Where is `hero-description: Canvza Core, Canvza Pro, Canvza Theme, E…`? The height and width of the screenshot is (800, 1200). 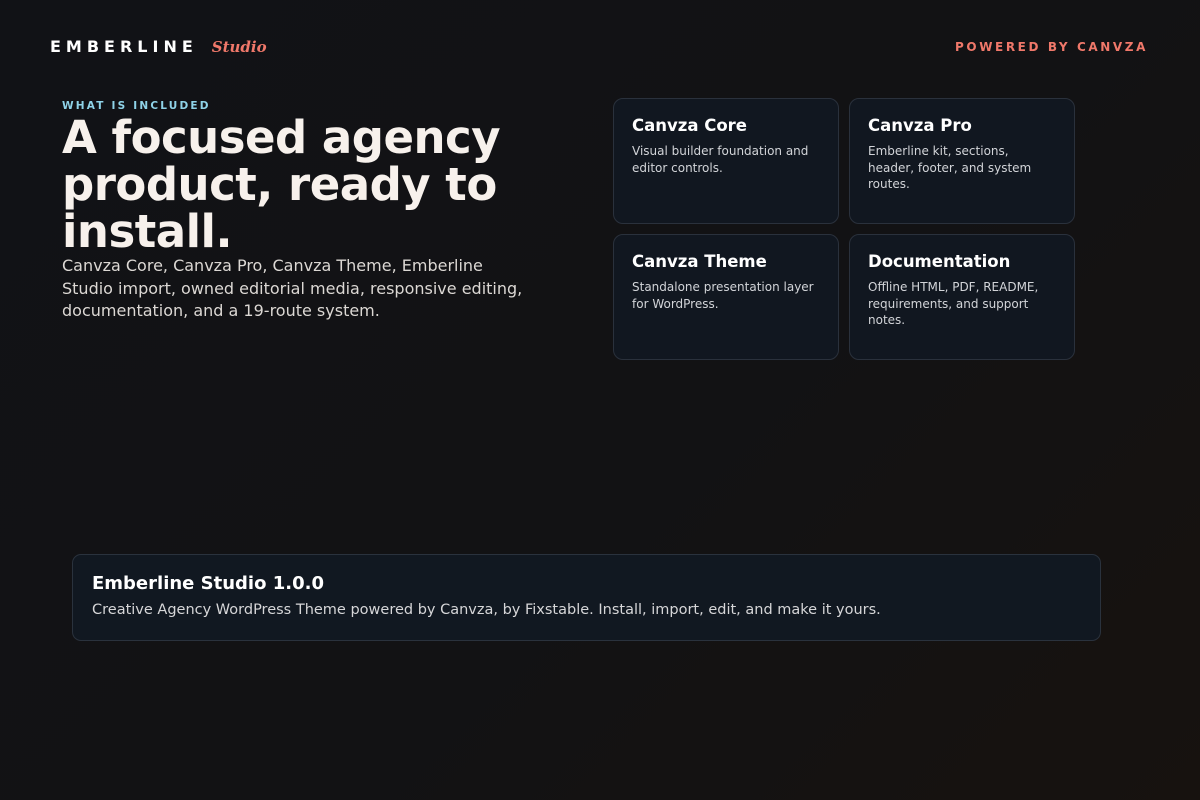 hero-description: Canvza Core, Canvza Pro, Canvza Theme, E… is located at coordinates (292, 288).